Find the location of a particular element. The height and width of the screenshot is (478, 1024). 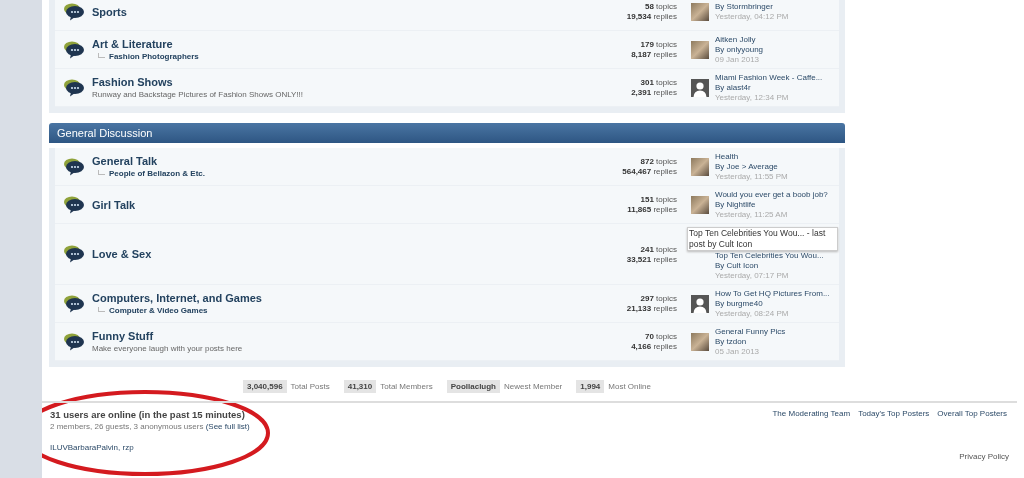

stat-label: Total Members is located at coordinates (406, 386).